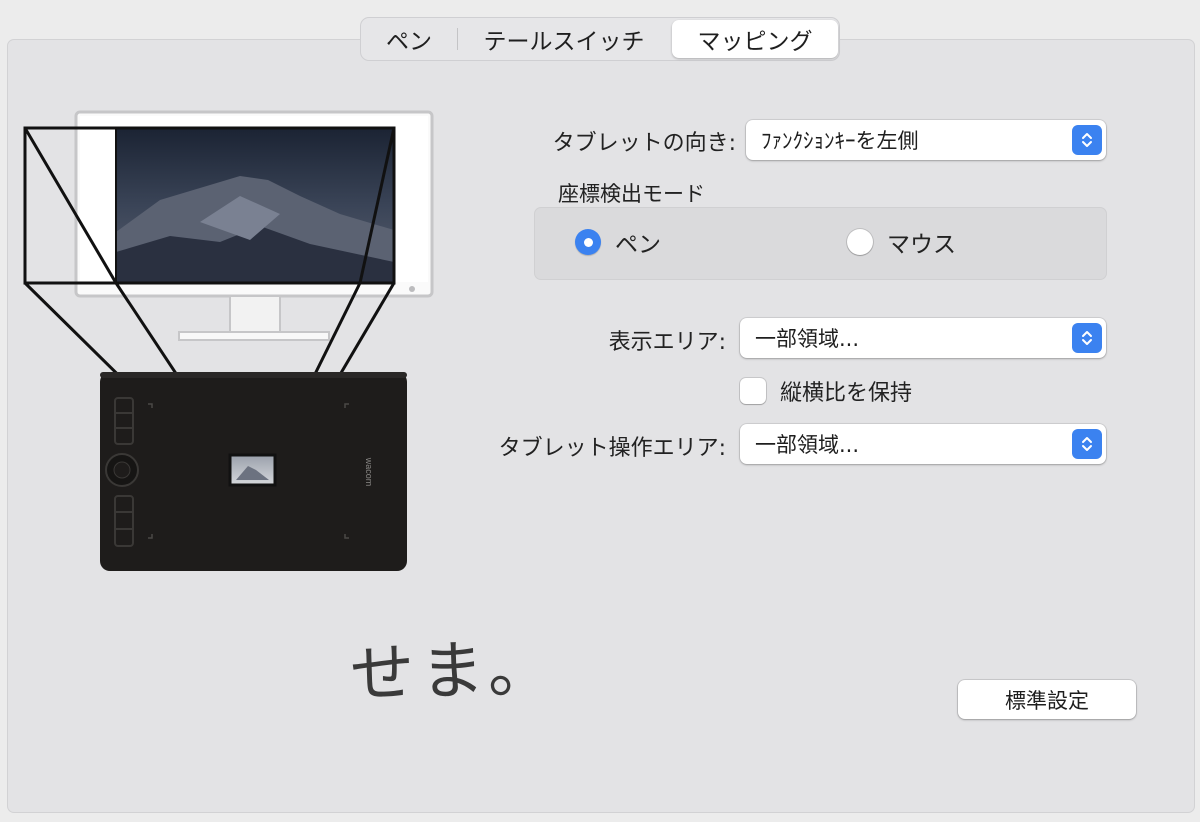 The height and width of the screenshot is (822, 1200). Describe the element at coordinates (631, 194) in the screenshot. I see `coordinate-mode-title: 座標検出モード` at that location.